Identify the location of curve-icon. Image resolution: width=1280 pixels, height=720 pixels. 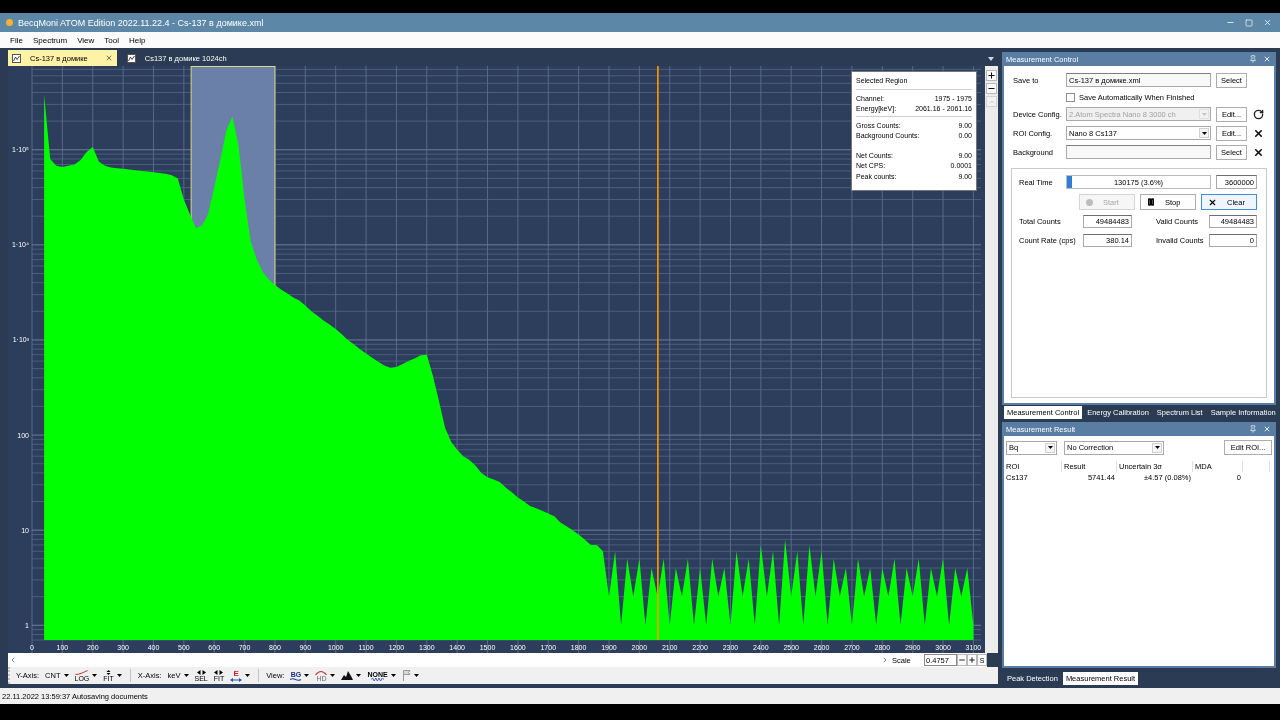
(82, 672).